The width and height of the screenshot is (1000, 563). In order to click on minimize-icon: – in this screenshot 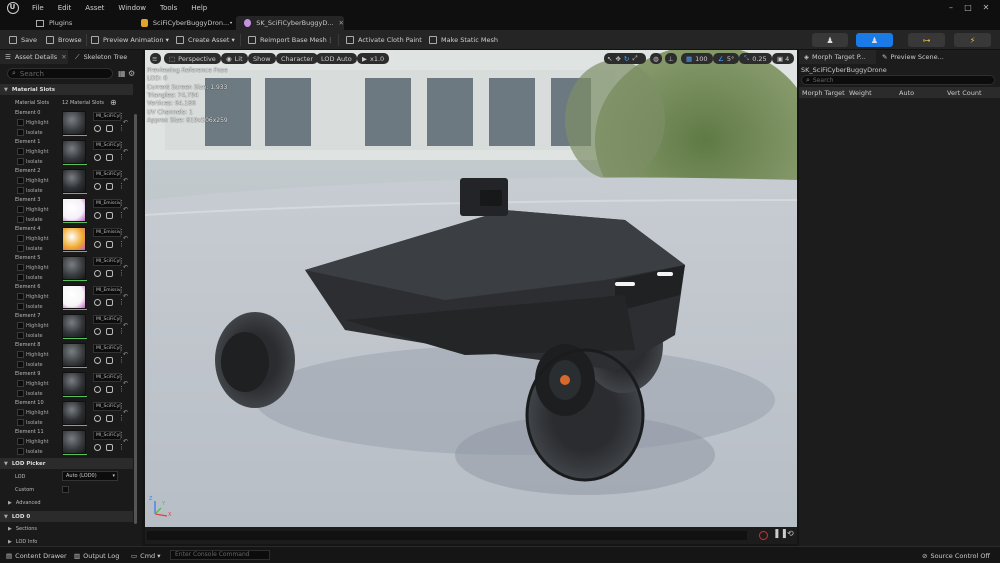, I will do `click(951, 7)`.